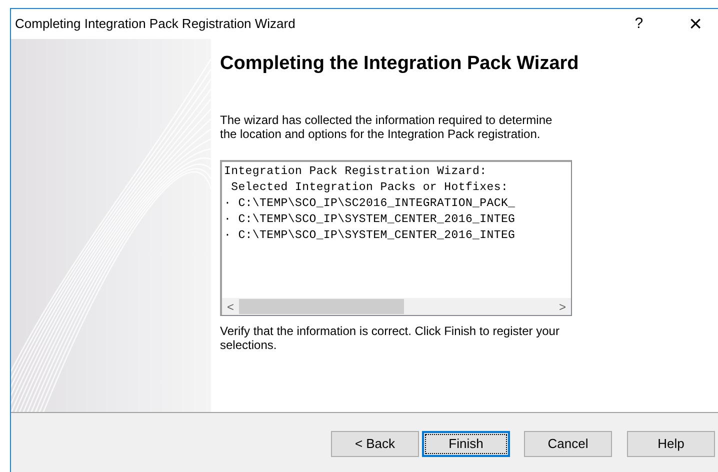 The width and height of the screenshot is (718, 472). I want to click on scroll-left-button: <, so click(230, 307).